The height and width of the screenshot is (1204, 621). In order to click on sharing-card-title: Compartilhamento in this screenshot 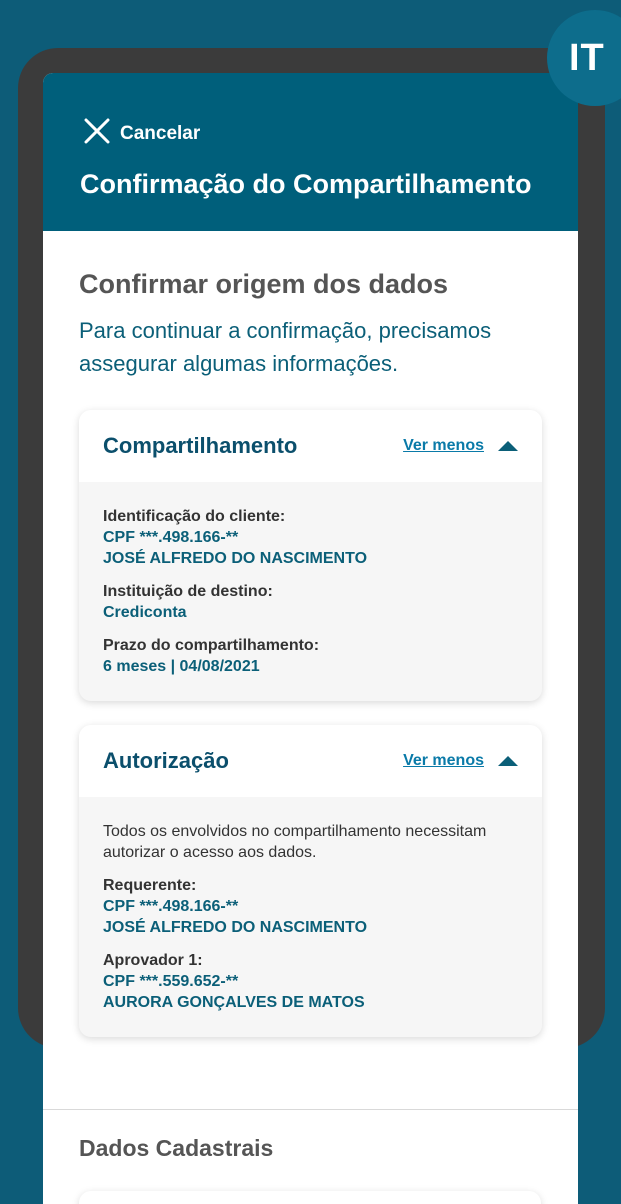, I will do `click(200, 445)`.